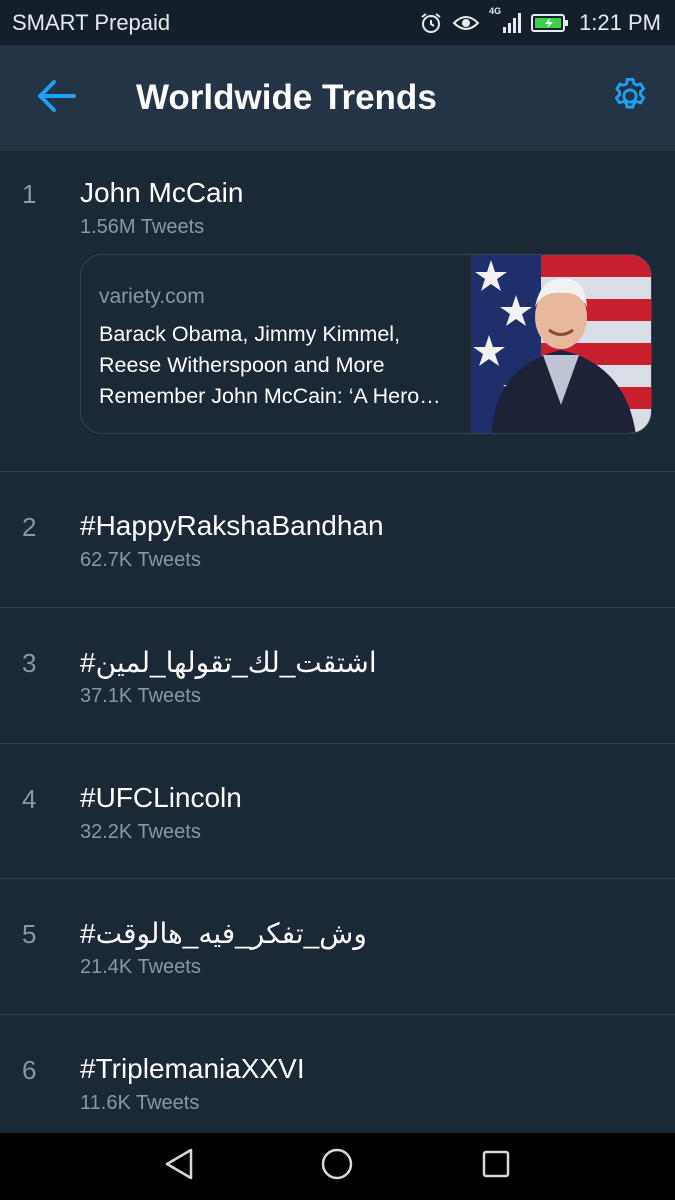 The height and width of the screenshot is (1200, 675). What do you see at coordinates (29, 194) in the screenshot?
I see `trend-rank: 1` at bounding box center [29, 194].